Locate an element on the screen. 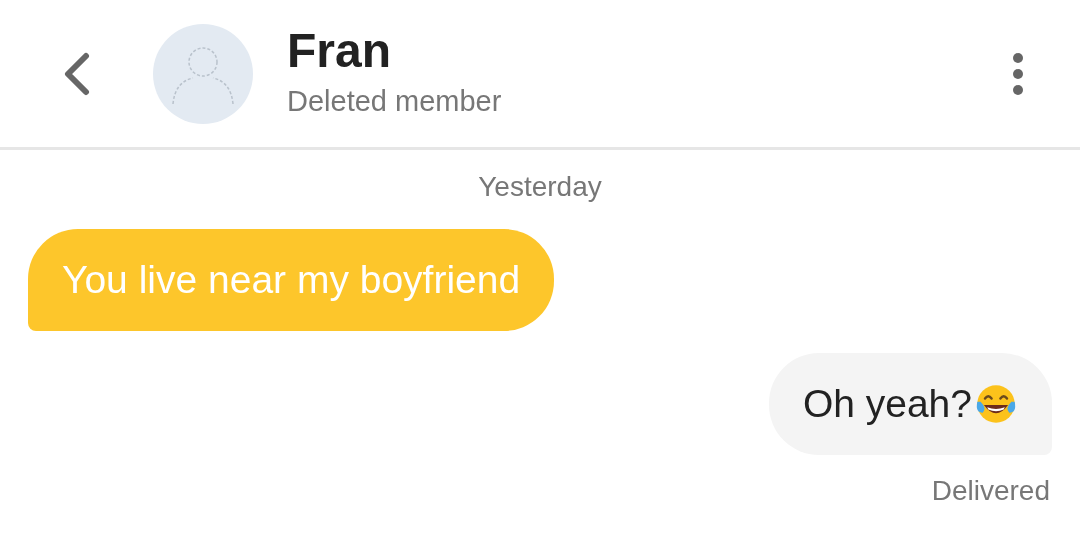 The width and height of the screenshot is (1080, 559). contact-name: Fran is located at coordinates (339, 50).